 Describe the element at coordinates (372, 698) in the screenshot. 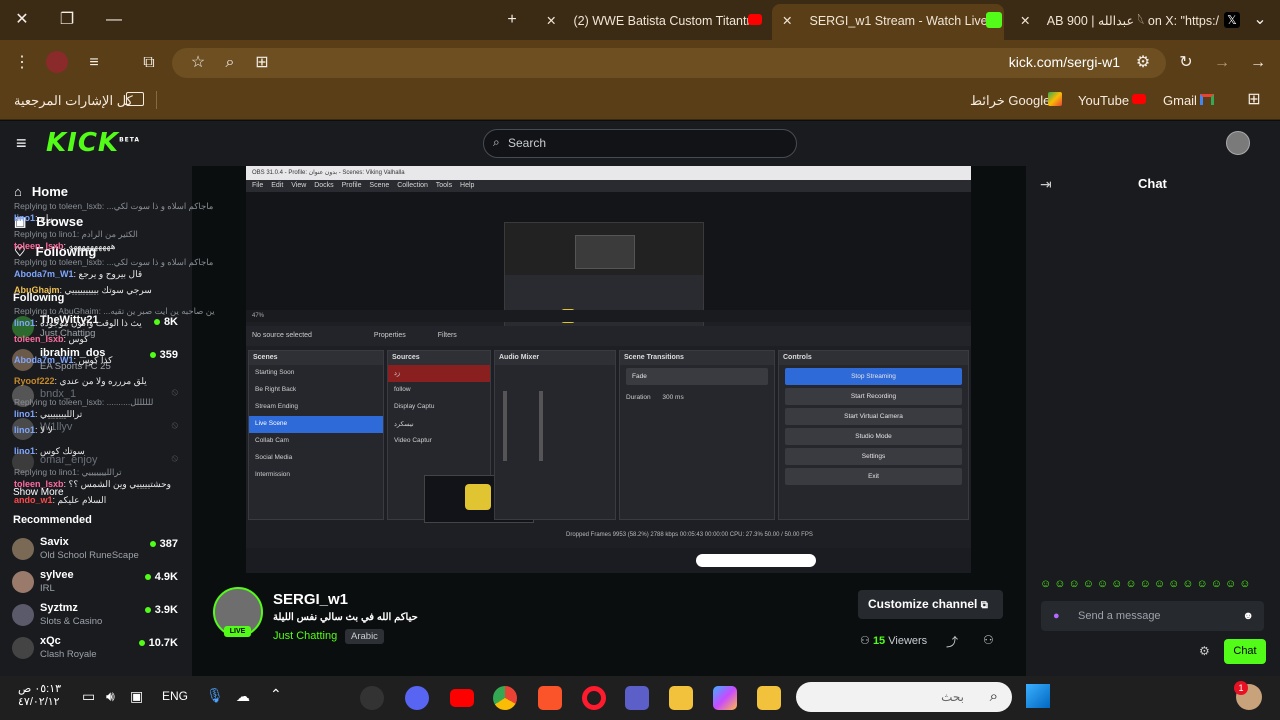

I see `obs-taskbar-icon` at that location.